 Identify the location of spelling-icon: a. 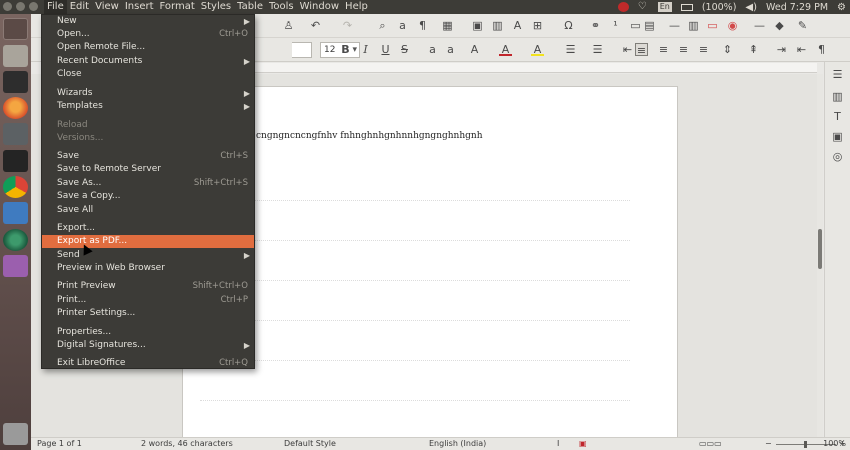
(402, 25).